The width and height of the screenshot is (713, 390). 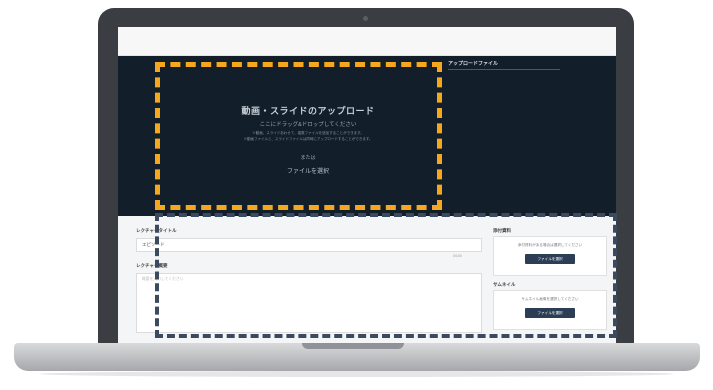 What do you see at coordinates (365, 18) in the screenshot?
I see `webcam-dot` at bounding box center [365, 18].